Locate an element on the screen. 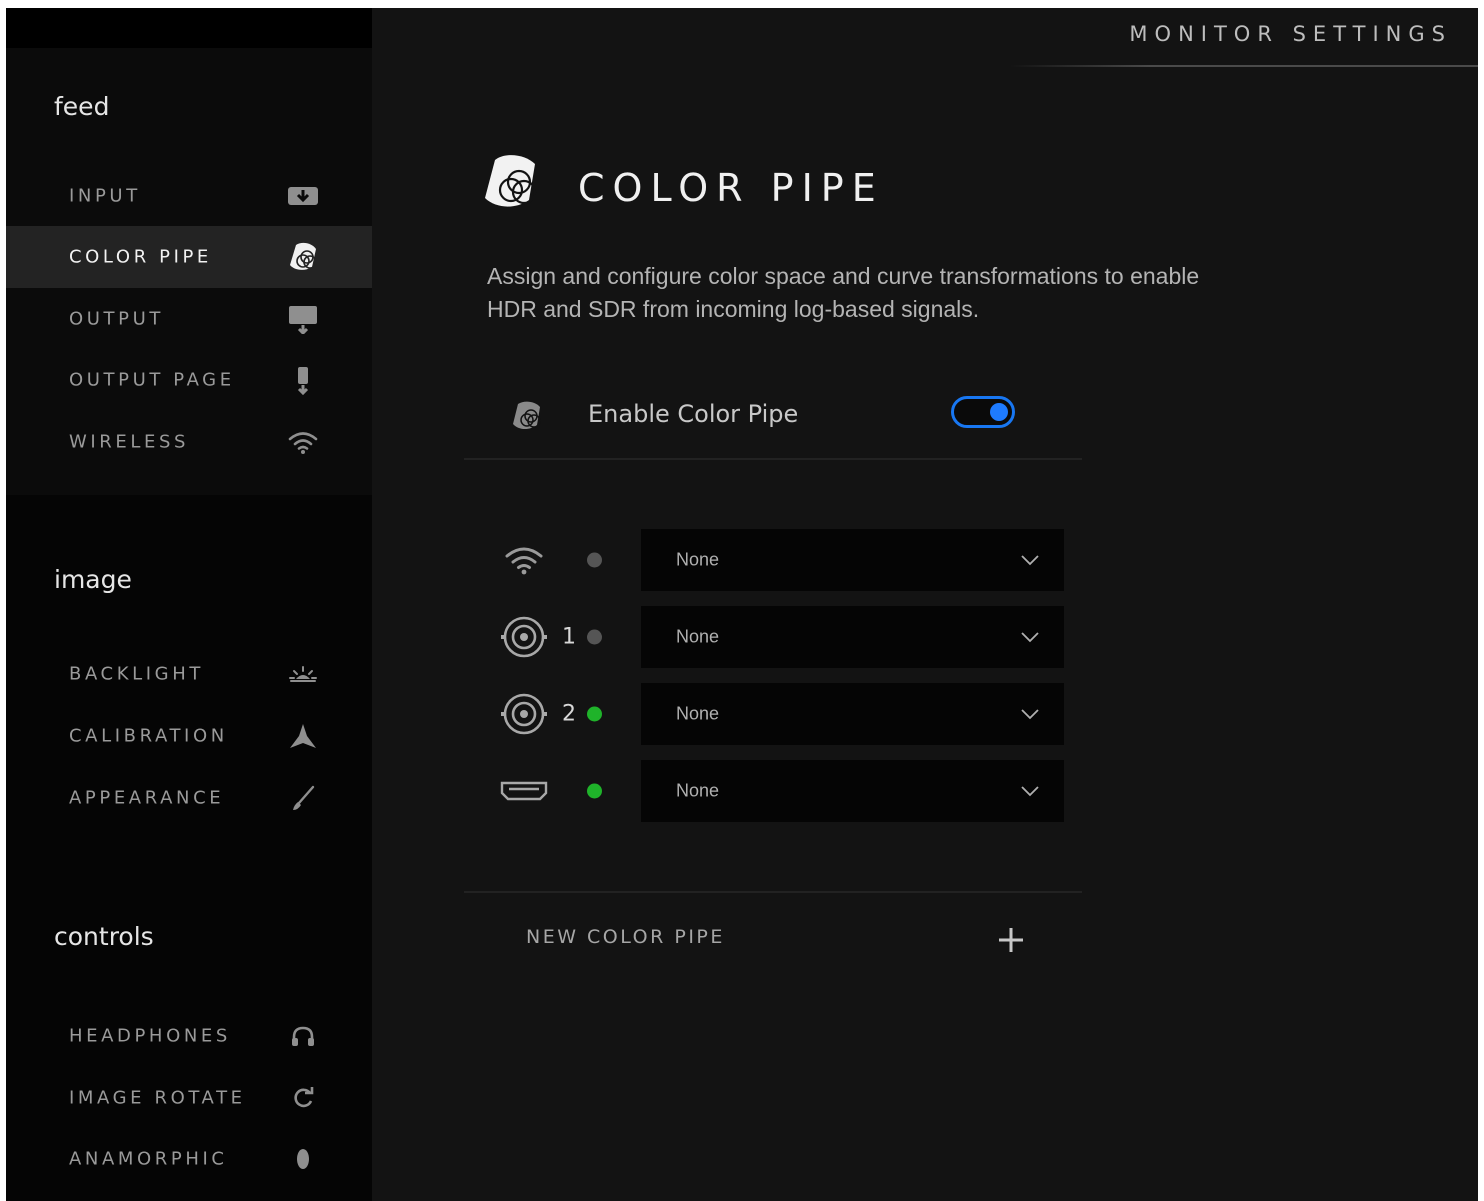  sidebar-item-label: ANAMORPHIC is located at coordinates (148, 1159).